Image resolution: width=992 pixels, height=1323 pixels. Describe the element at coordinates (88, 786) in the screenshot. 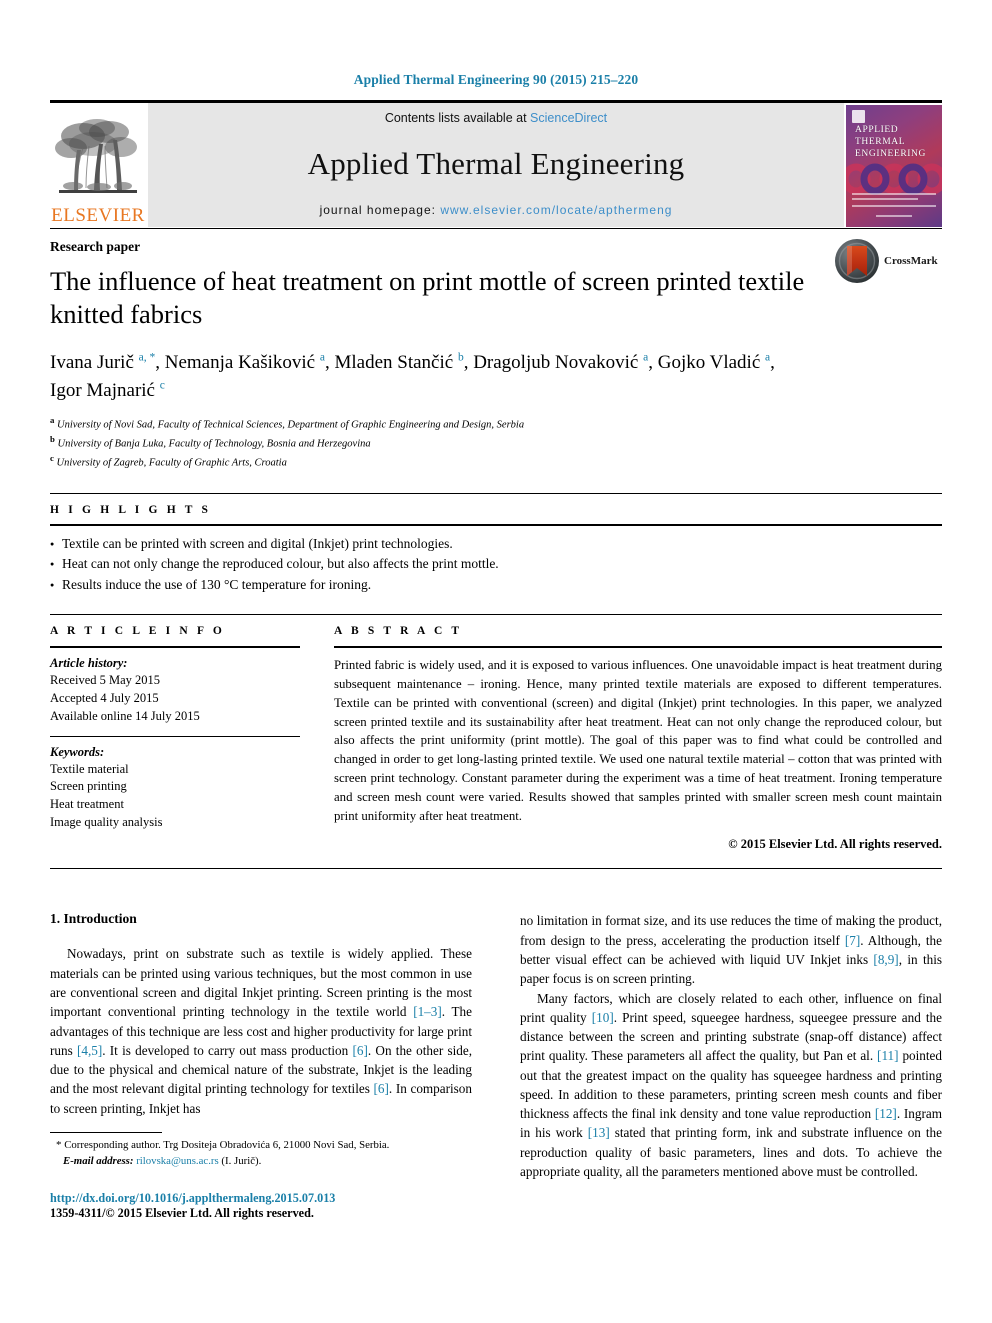

I see `keyword-item: Screen printing` at that location.